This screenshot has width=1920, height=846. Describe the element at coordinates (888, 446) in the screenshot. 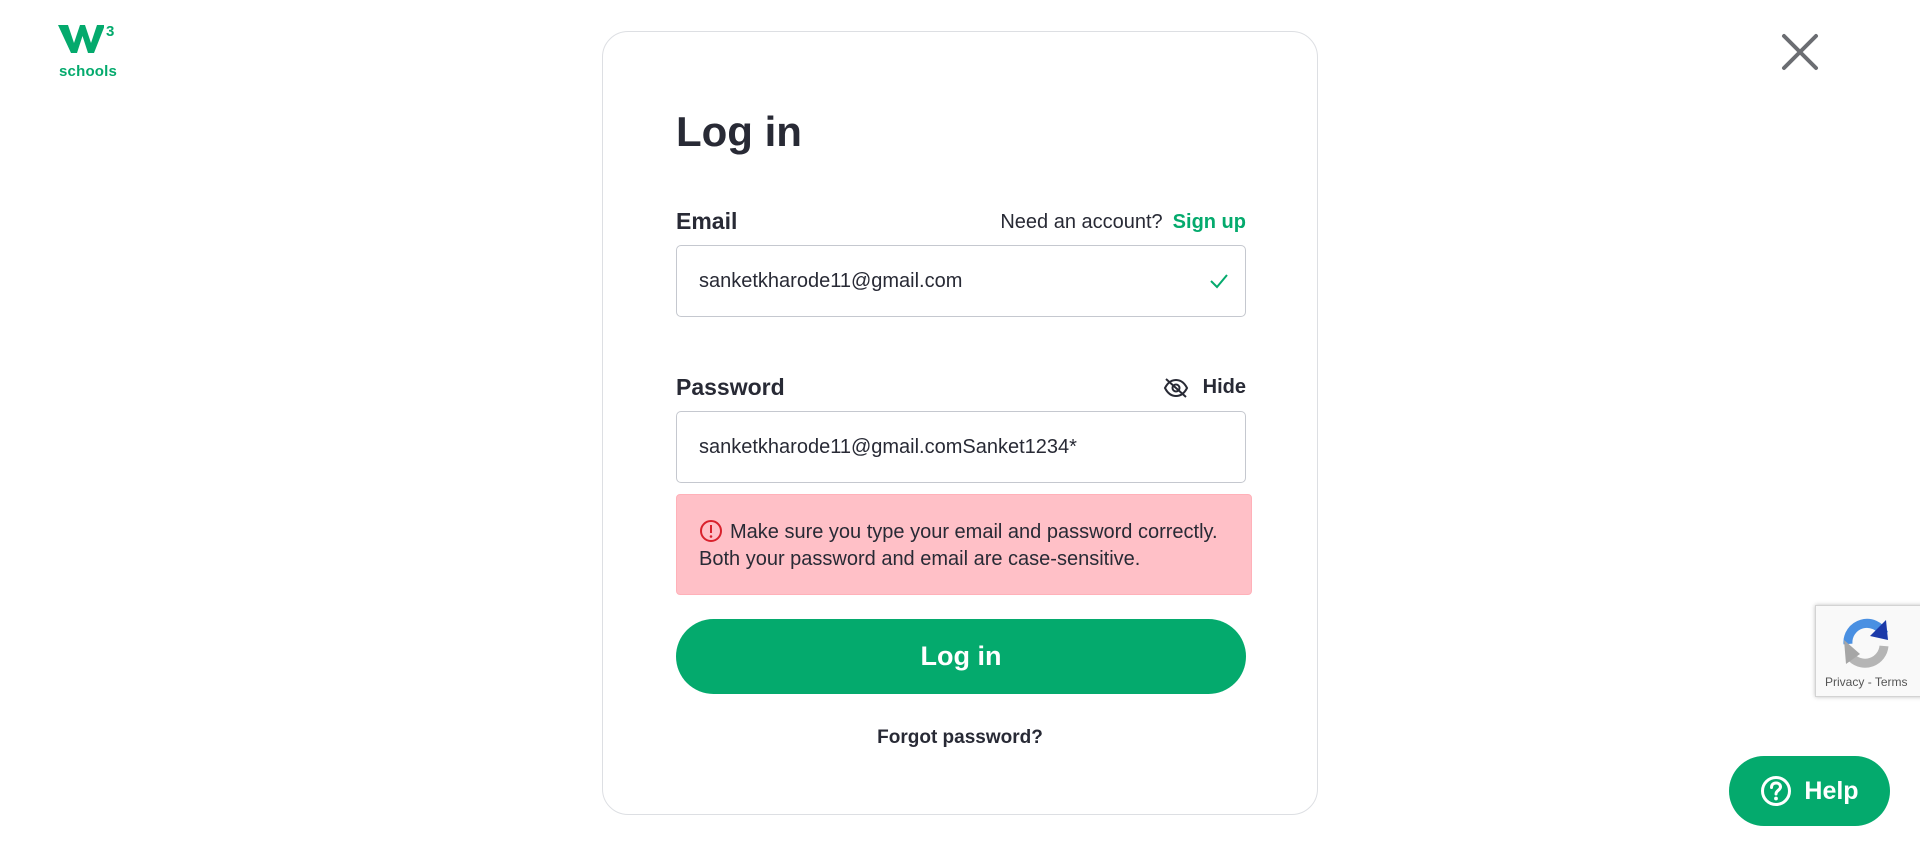

I see `password-value: sanketkharode11@gmail.comSanket1234*` at that location.